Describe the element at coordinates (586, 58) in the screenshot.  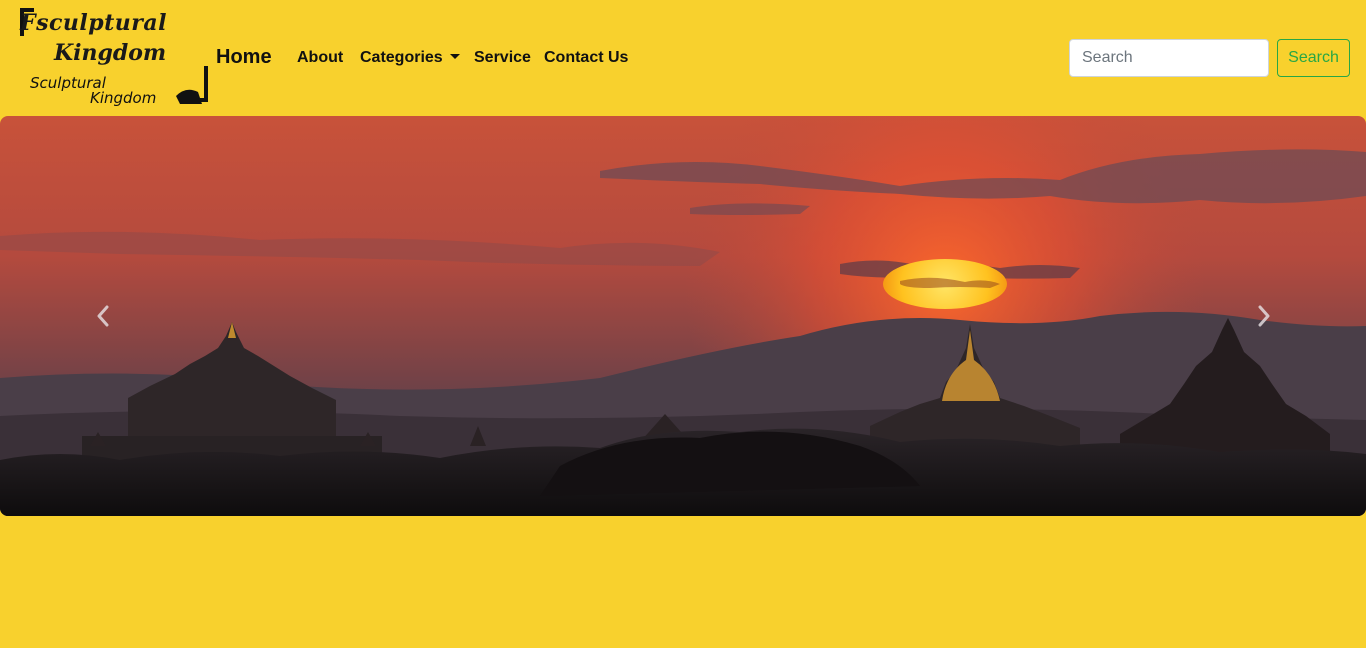
I see `nav-contact-us: Contact Us` at that location.